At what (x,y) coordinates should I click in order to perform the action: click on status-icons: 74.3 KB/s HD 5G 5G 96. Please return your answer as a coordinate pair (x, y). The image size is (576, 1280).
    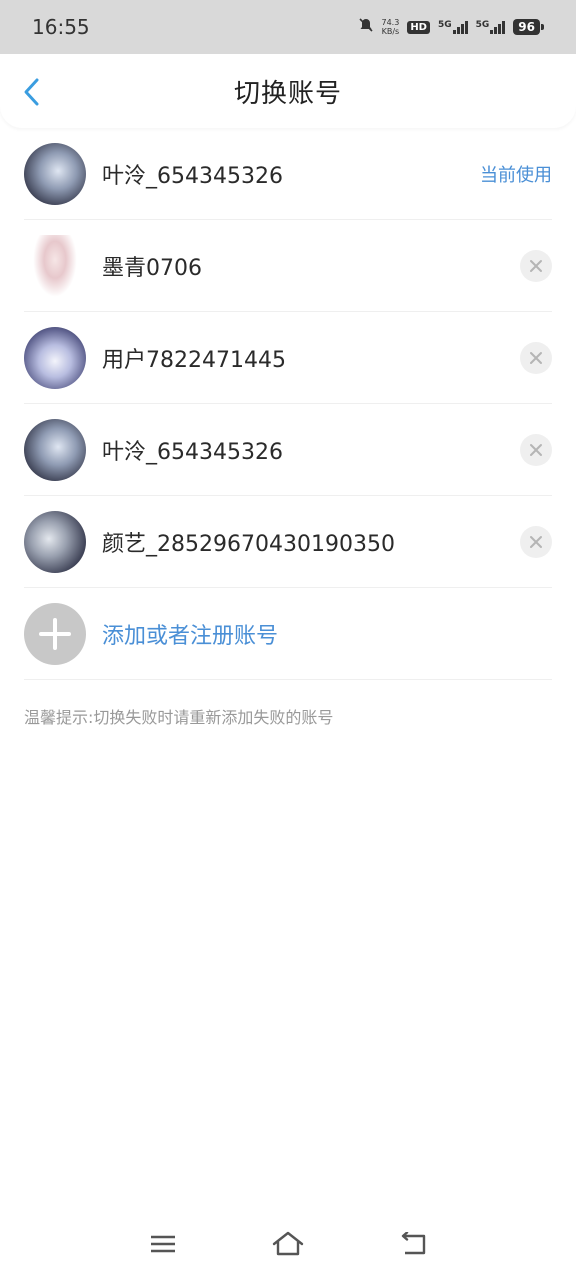
    Looking at the image, I should click on (451, 27).